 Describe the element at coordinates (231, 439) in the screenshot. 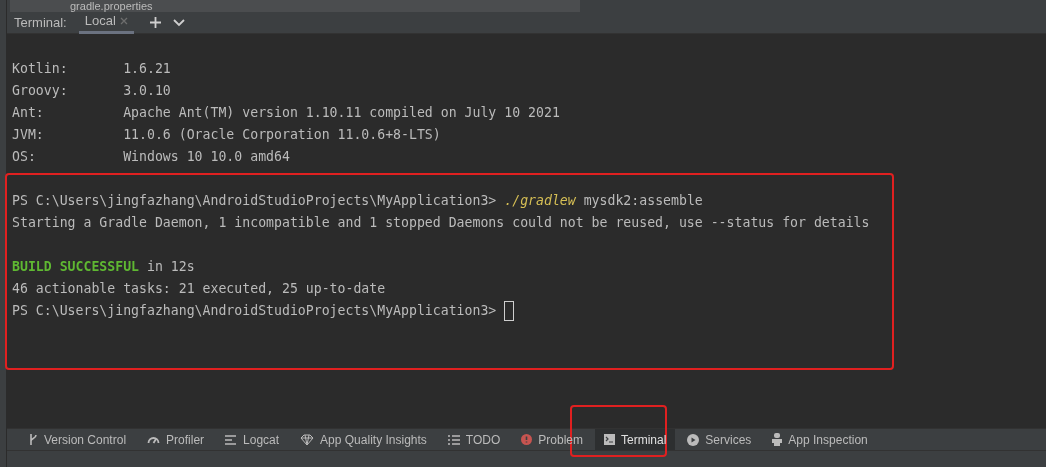

I see `lines-icon` at that location.